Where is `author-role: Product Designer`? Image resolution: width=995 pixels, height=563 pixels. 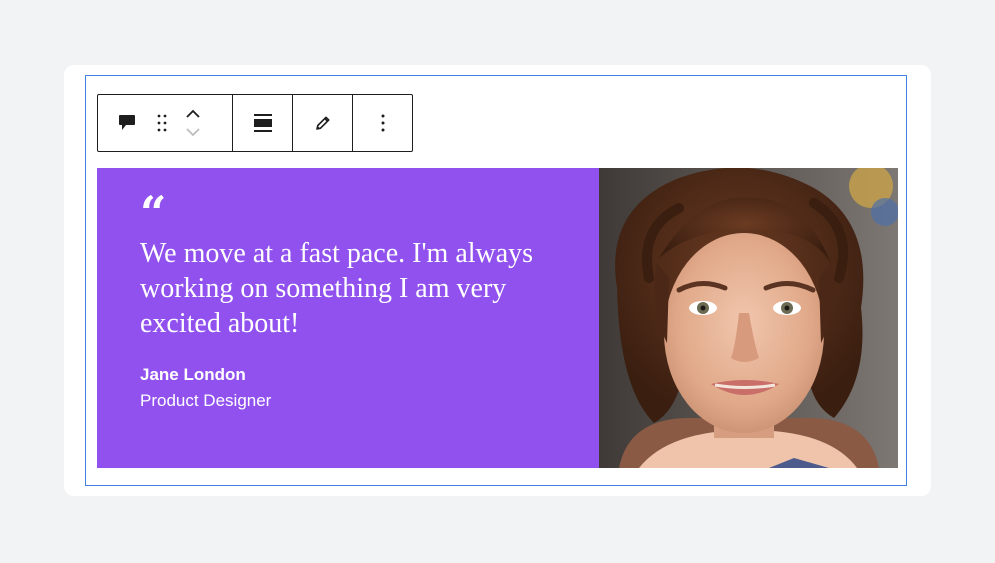
author-role: Product Designer is located at coordinates (205, 401).